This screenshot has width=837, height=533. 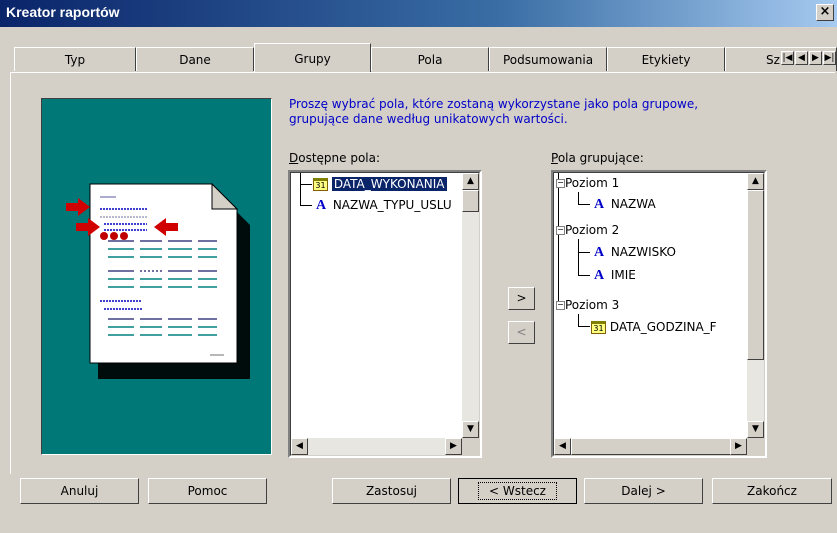 I want to click on tab-typ: Typ, so click(x=75, y=59).